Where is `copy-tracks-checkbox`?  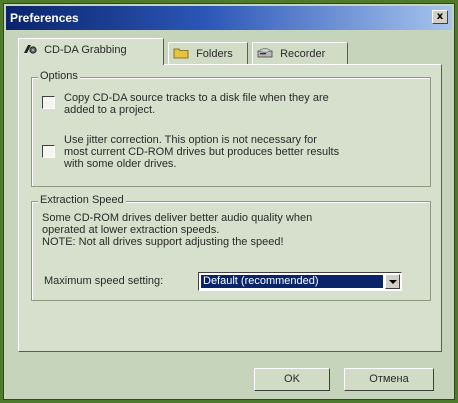
copy-tracks-checkbox is located at coordinates (48, 102).